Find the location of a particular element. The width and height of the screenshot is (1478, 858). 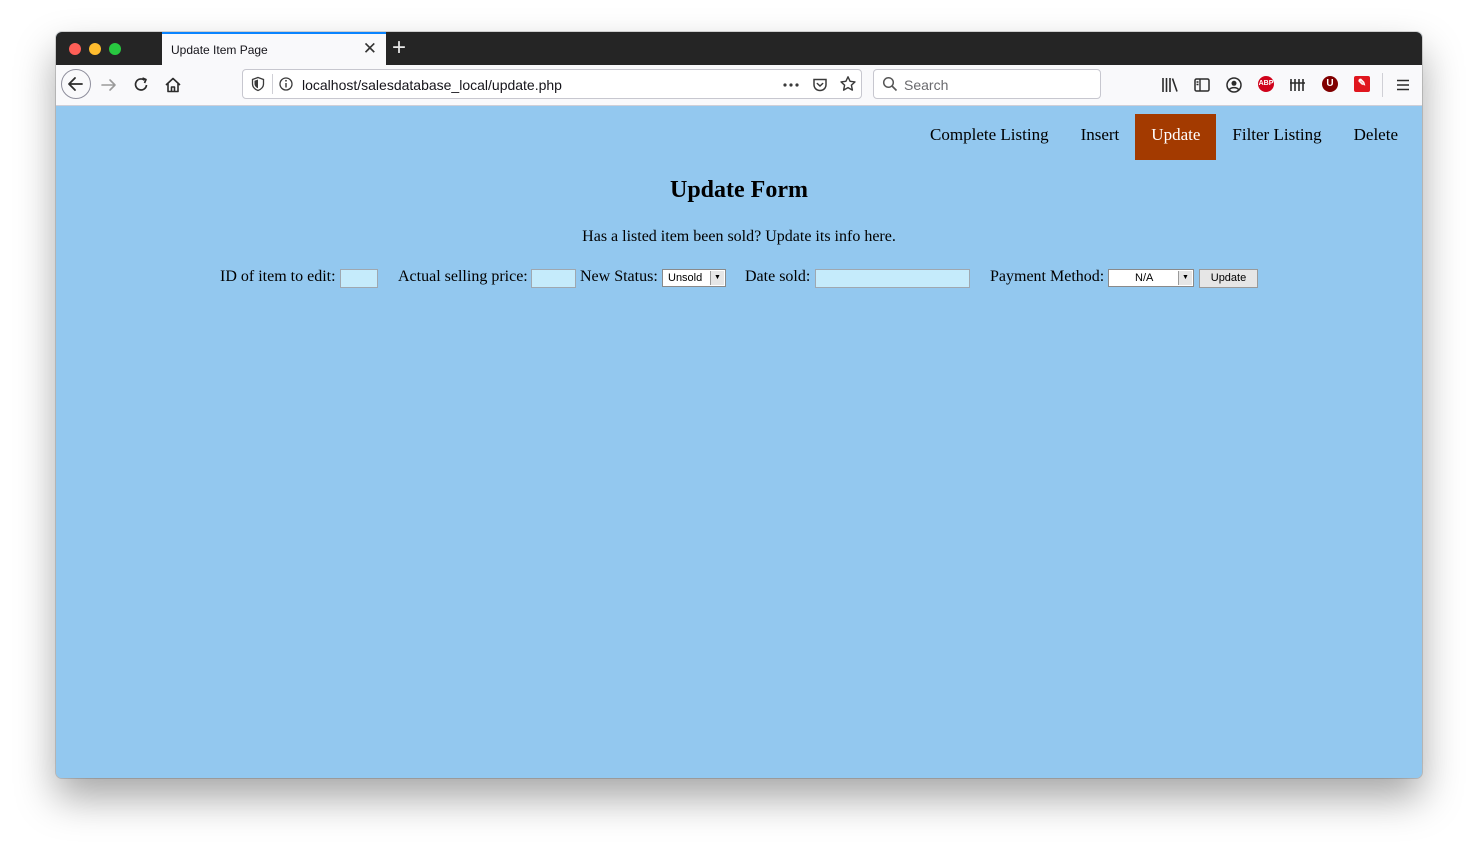

url-bar: localhost/salesdatabase_local/update.php is located at coordinates (552, 84).